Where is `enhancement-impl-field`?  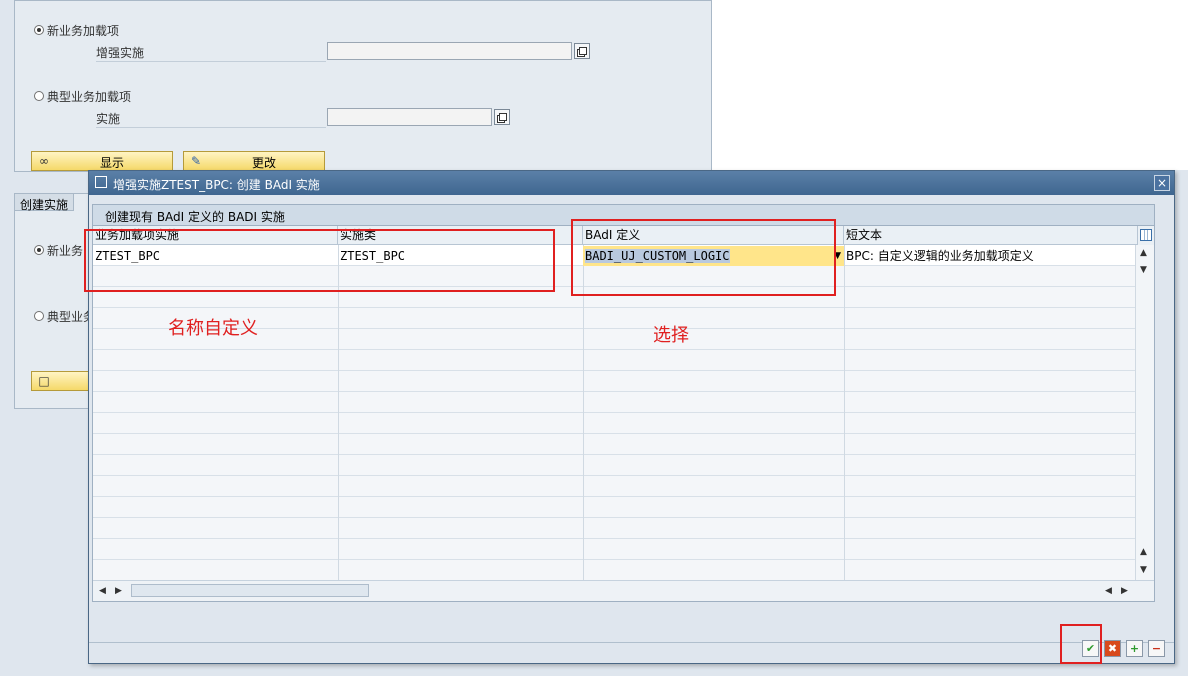
enhancement-impl-field is located at coordinates (449, 51).